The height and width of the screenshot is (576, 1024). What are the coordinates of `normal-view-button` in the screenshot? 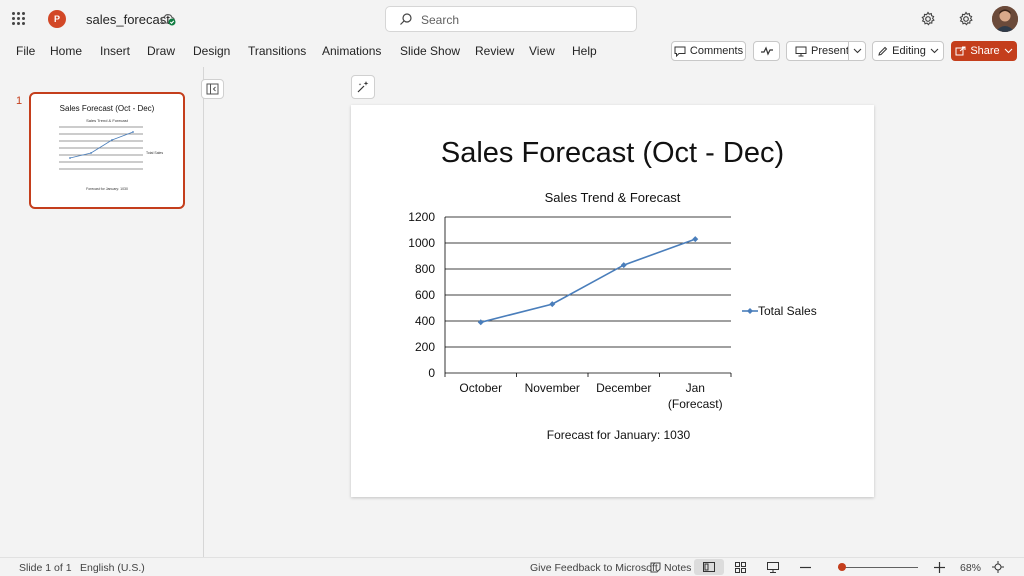 It's located at (709, 567).